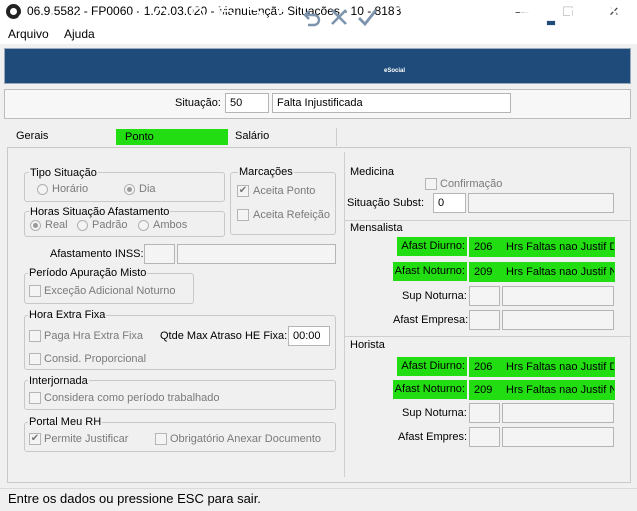 This screenshot has width=637, height=511. What do you see at coordinates (485, 272) in the screenshot?
I see `mensalista-afast-noturno-code: 209` at bounding box center [485, 272].